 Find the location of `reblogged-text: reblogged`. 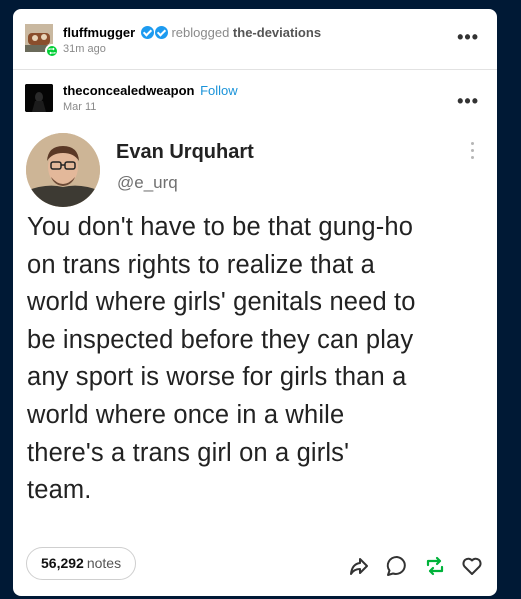

reblogged-text: reblogged is located at coordinates (200, 32).